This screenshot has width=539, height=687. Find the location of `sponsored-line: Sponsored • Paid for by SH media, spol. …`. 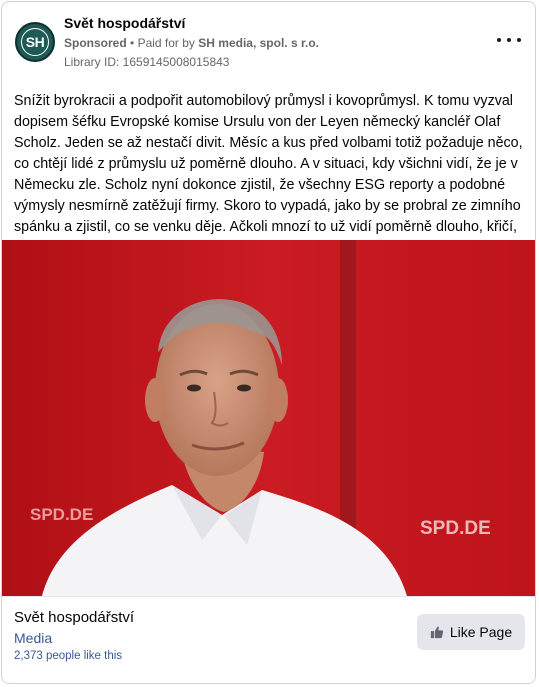

sponsored-line: Sponsored • Paid for by SH media, spol. … is located at coordinates (191, 43).